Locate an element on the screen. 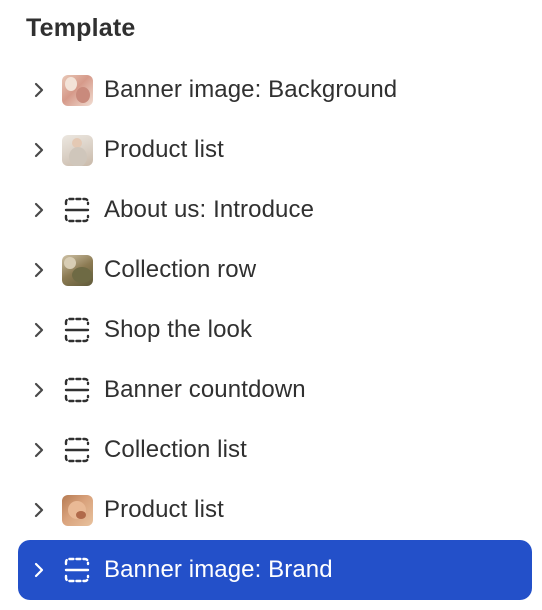 The width and height of the screenshot is (542, 610). section-label: Banner image: Background is located at coordinates (251, 89).